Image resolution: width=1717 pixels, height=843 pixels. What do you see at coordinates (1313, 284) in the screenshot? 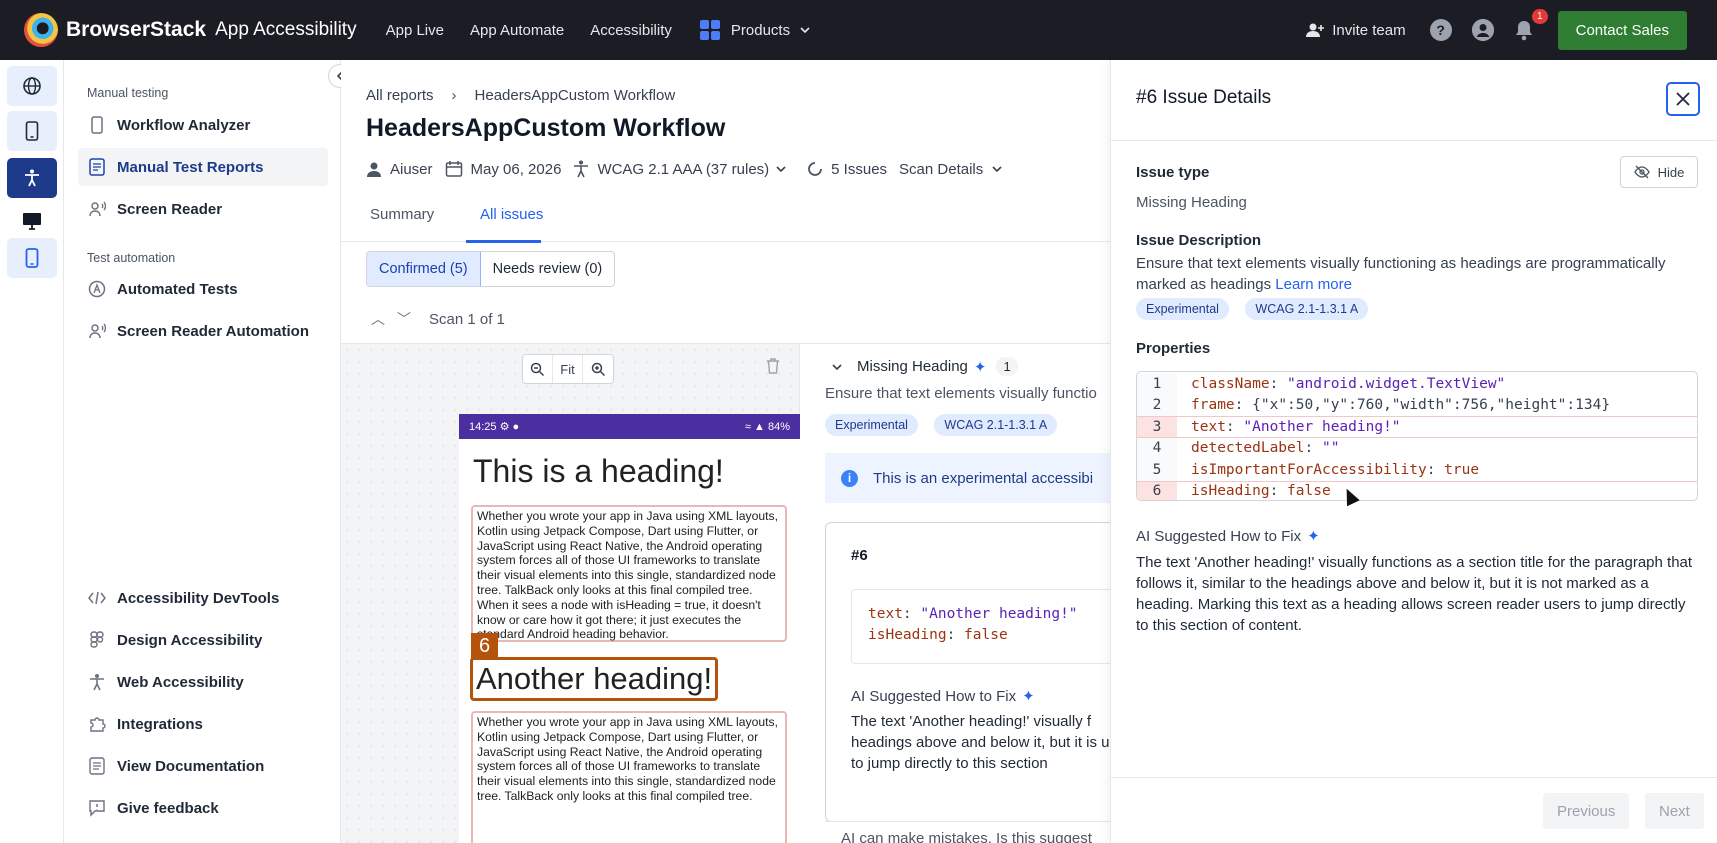
I see `learn-more-link: Learn more` at bounding box center [1313, 284].